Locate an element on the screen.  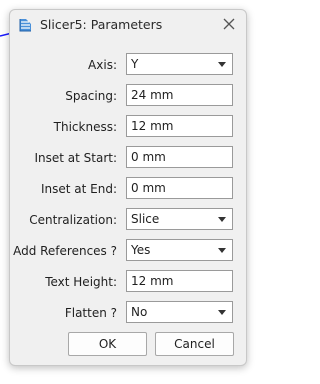
add-references-dropdown: Yes is located at coordinates (179, 250).